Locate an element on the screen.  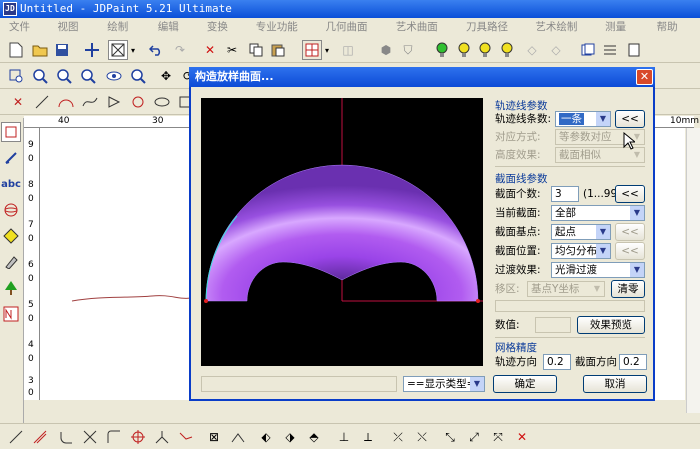
document-icon is located at coordinates (634, 50).